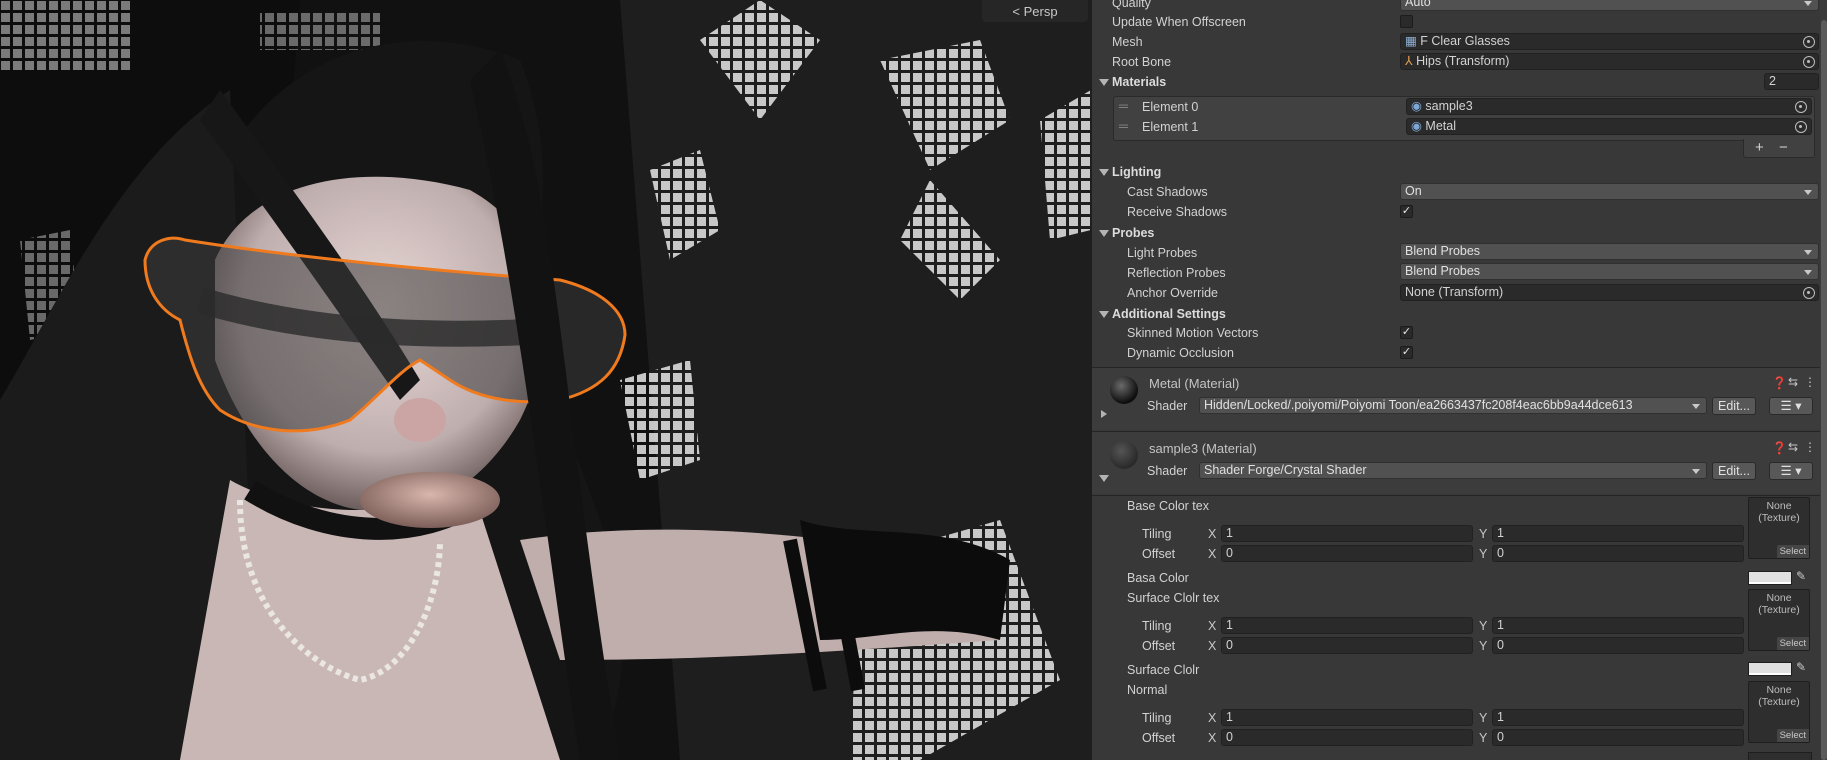 The height and width of the screenshot is (760, 1827). Describe the element at coordinates (1167, 192) in the screenshot. I see `cast-shadows-label: Cast Shadows` at that location.